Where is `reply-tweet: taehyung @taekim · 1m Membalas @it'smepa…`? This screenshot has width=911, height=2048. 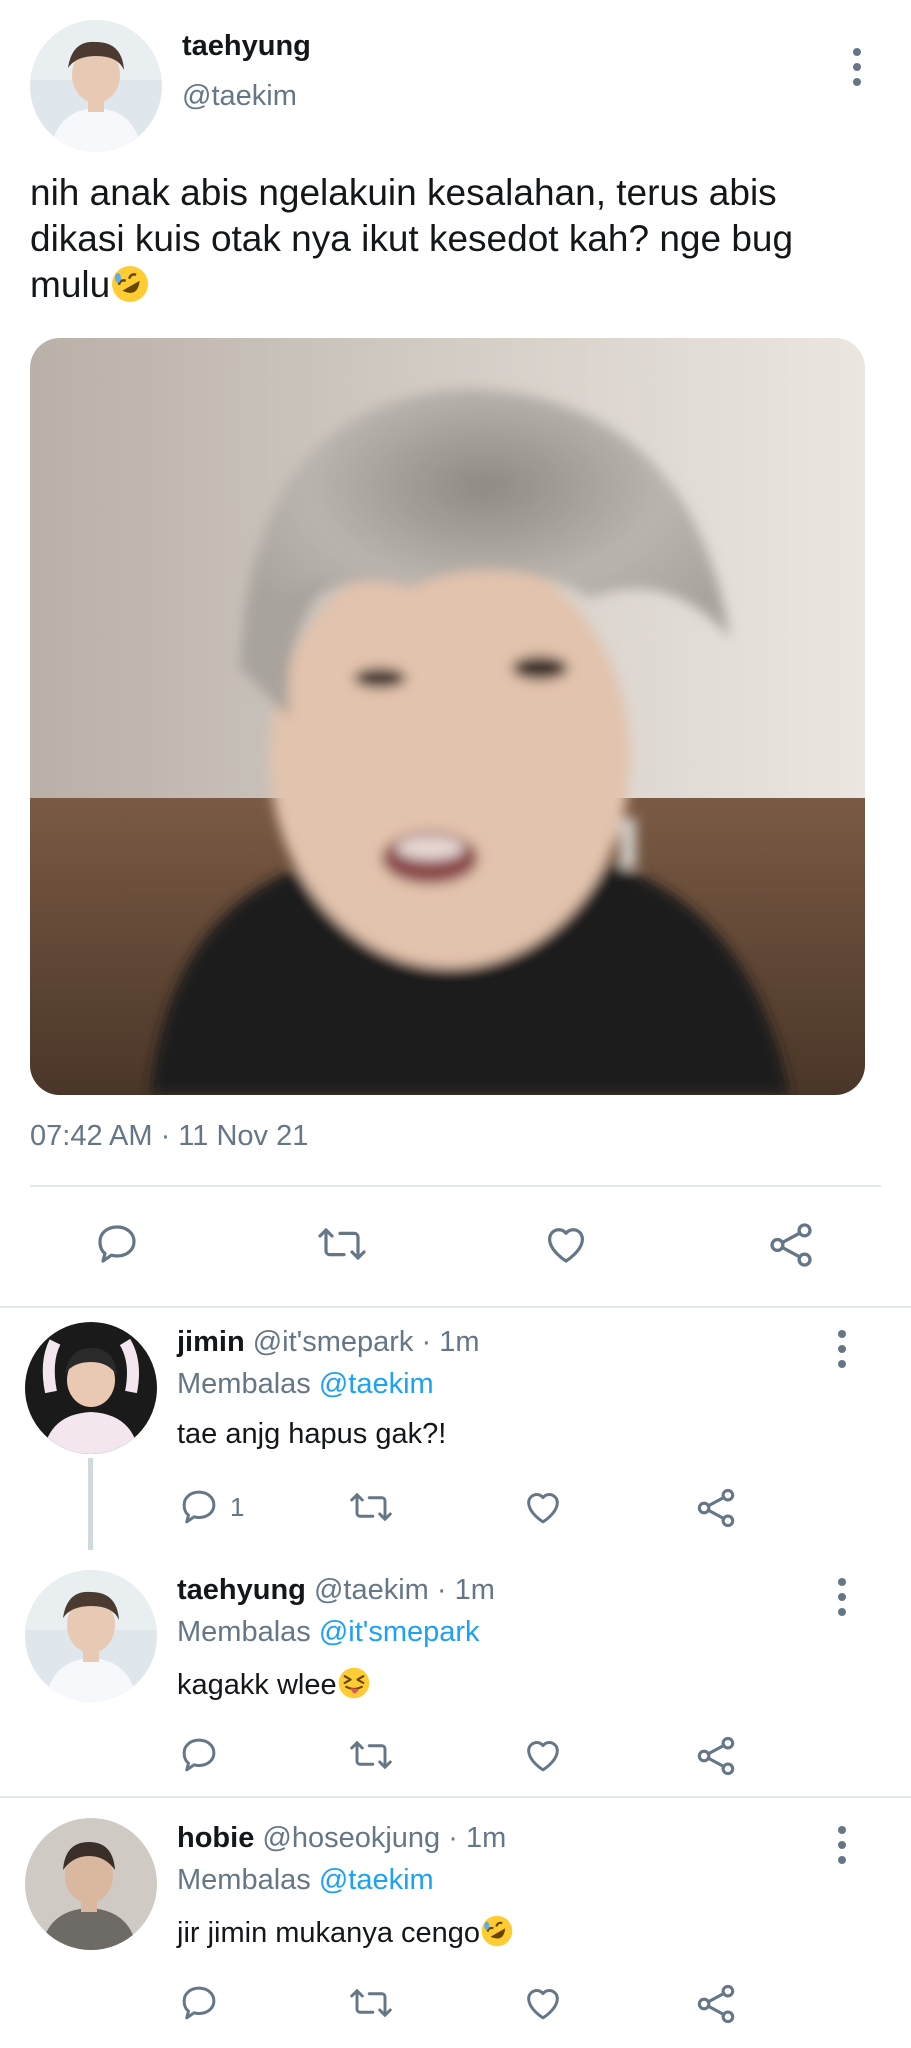
reply-tweet: taehyung @taekim · 1m Membalas @it'smepa… is located at coordinates (455, 1680).